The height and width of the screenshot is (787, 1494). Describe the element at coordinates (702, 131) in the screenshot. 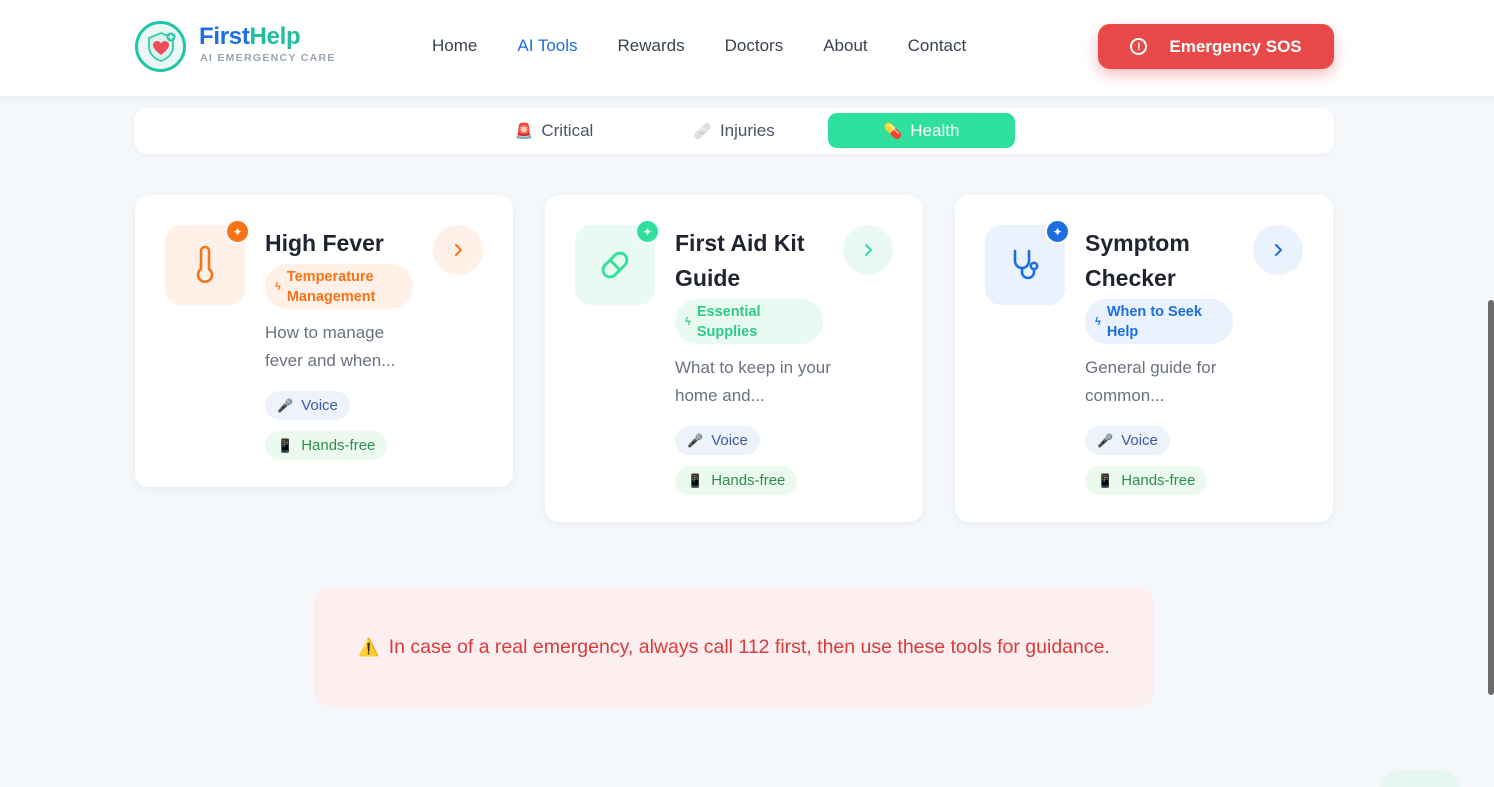

I see `bandage-icon: 🩹` at that location.